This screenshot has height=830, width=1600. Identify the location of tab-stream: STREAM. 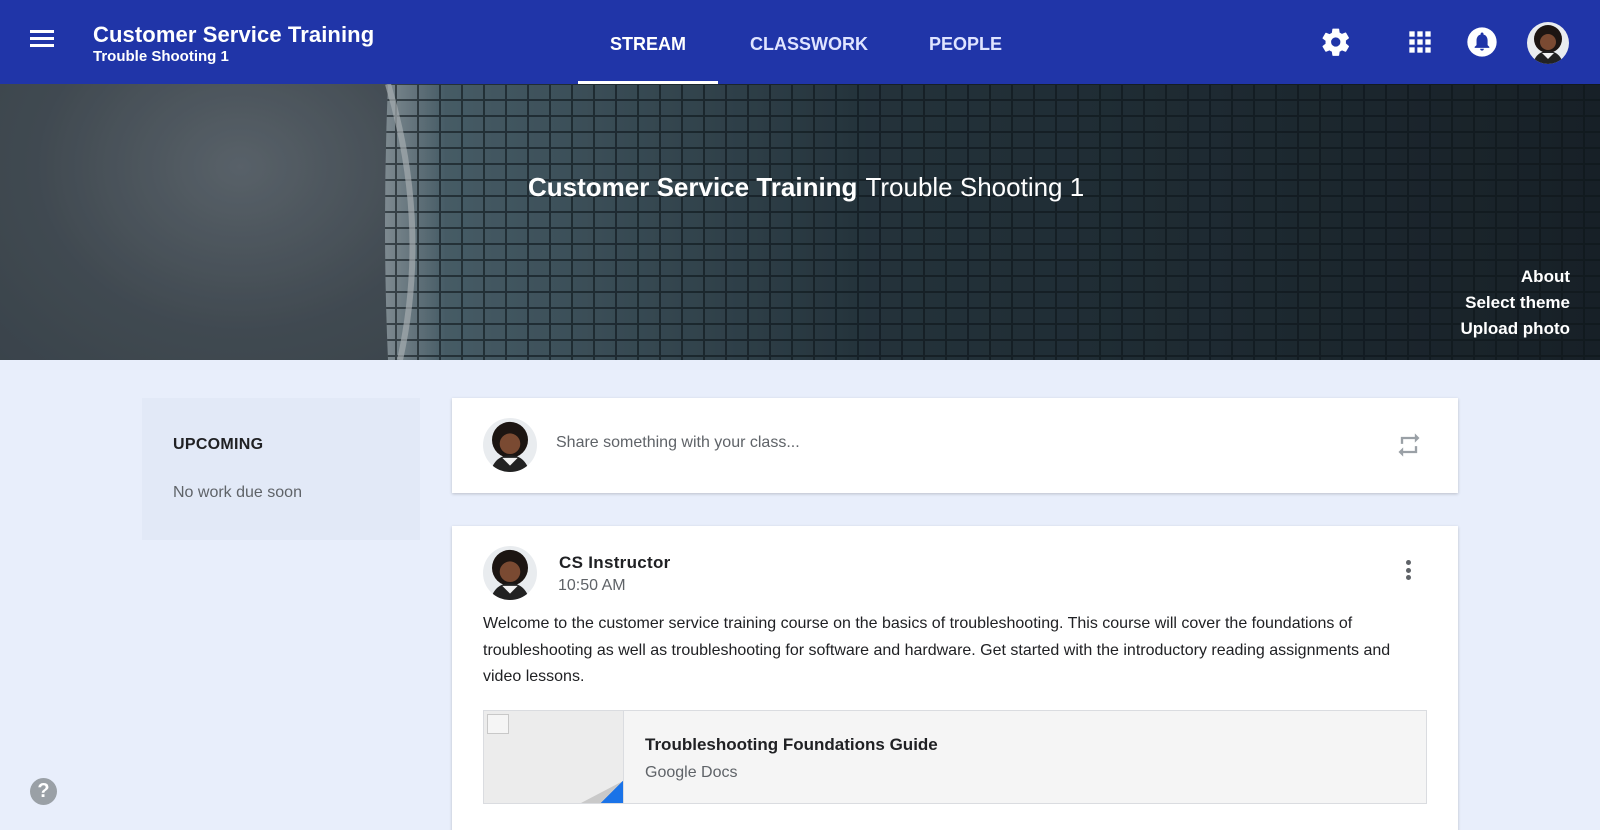
(648, 42).